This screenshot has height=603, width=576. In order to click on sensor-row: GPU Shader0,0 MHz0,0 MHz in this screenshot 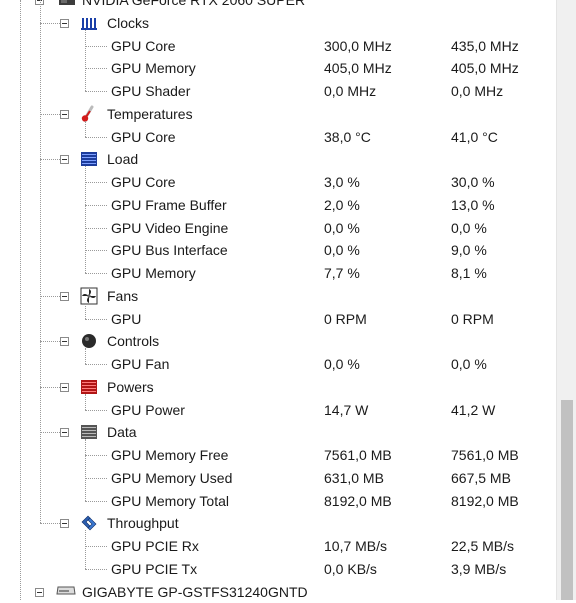, I will do `click(278, 91)`.